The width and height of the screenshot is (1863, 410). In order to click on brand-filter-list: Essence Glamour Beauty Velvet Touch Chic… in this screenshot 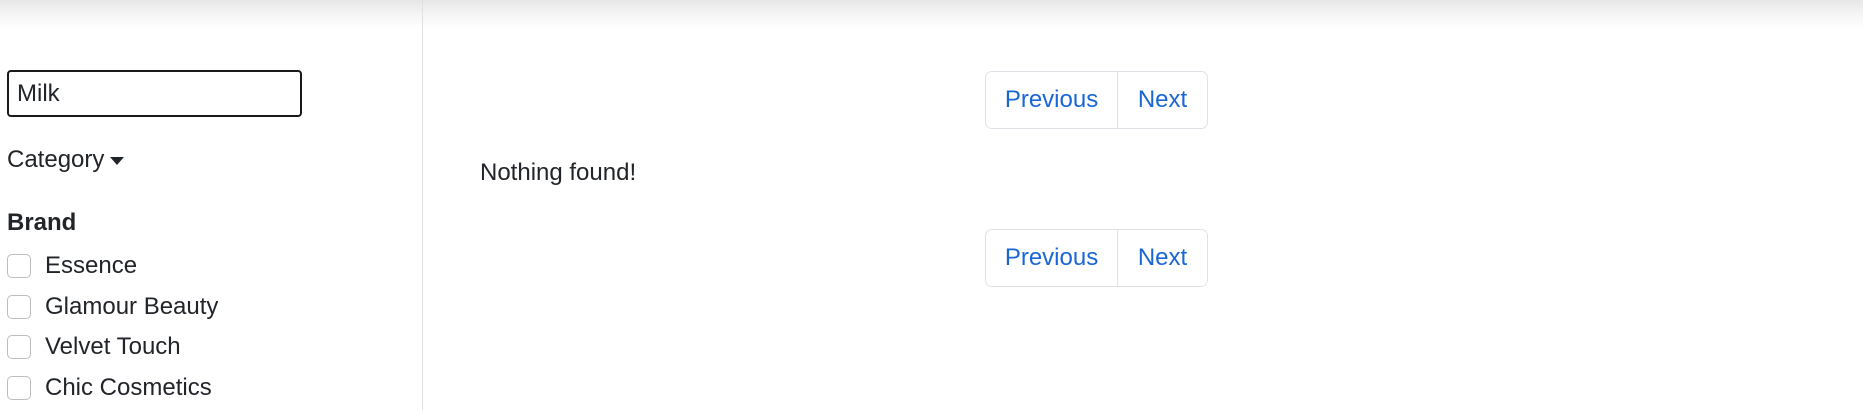, I will do `click(112, 327)`.